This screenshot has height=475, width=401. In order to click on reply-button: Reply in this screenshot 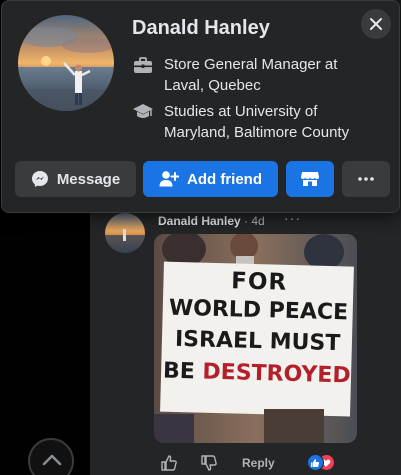, I will do `click(258, 463)`.